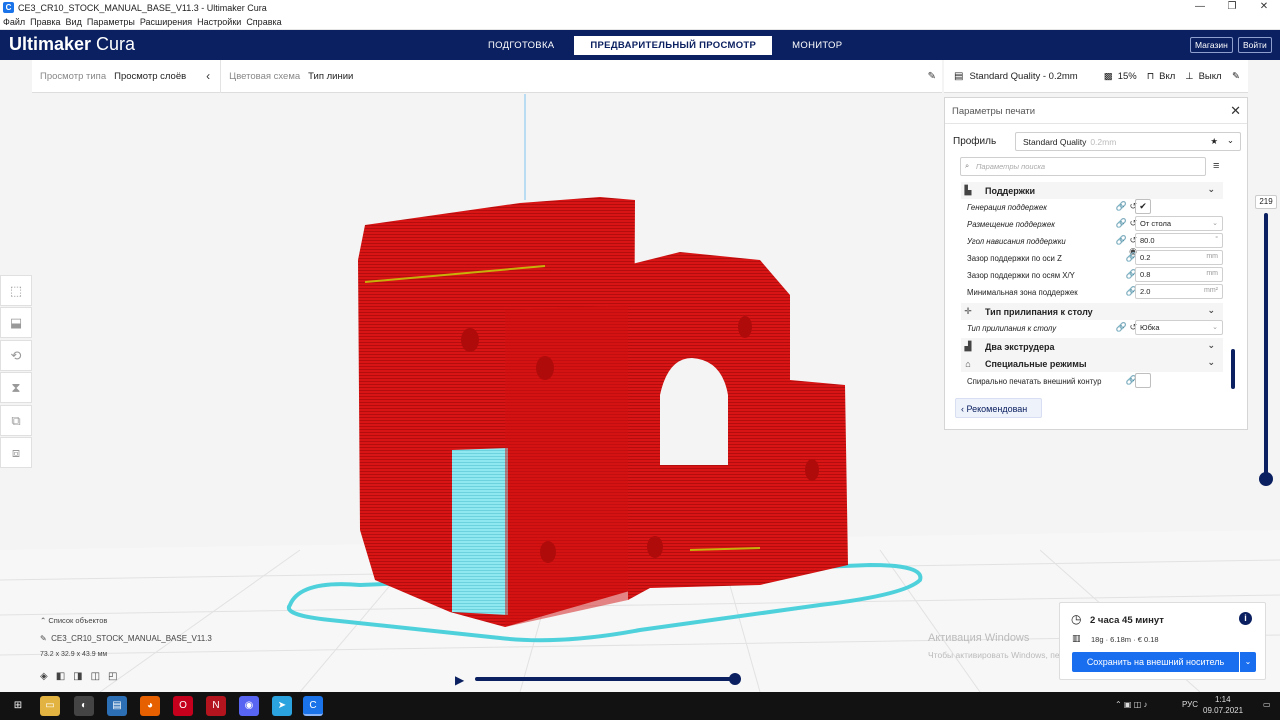  I want to click on path-slider-handle, so click(735, 679).